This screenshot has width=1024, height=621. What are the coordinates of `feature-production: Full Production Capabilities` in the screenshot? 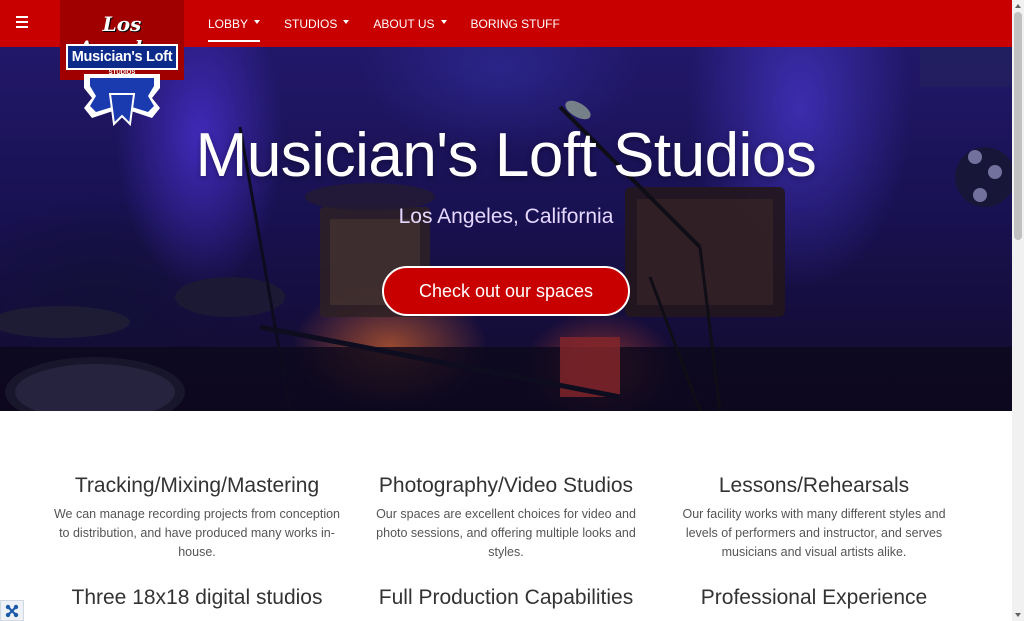 It's located at (506, 598).